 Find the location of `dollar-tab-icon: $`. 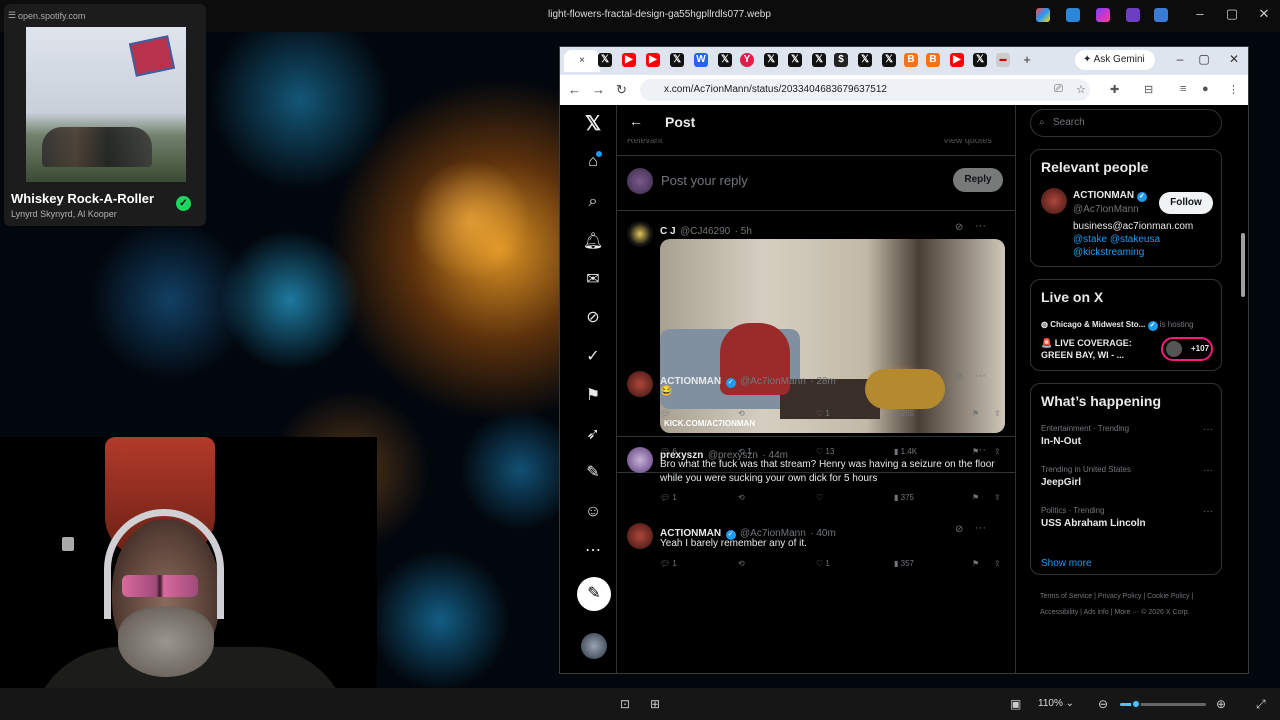

dollar-tab-icon: $ is located at coordinates (841, 60).